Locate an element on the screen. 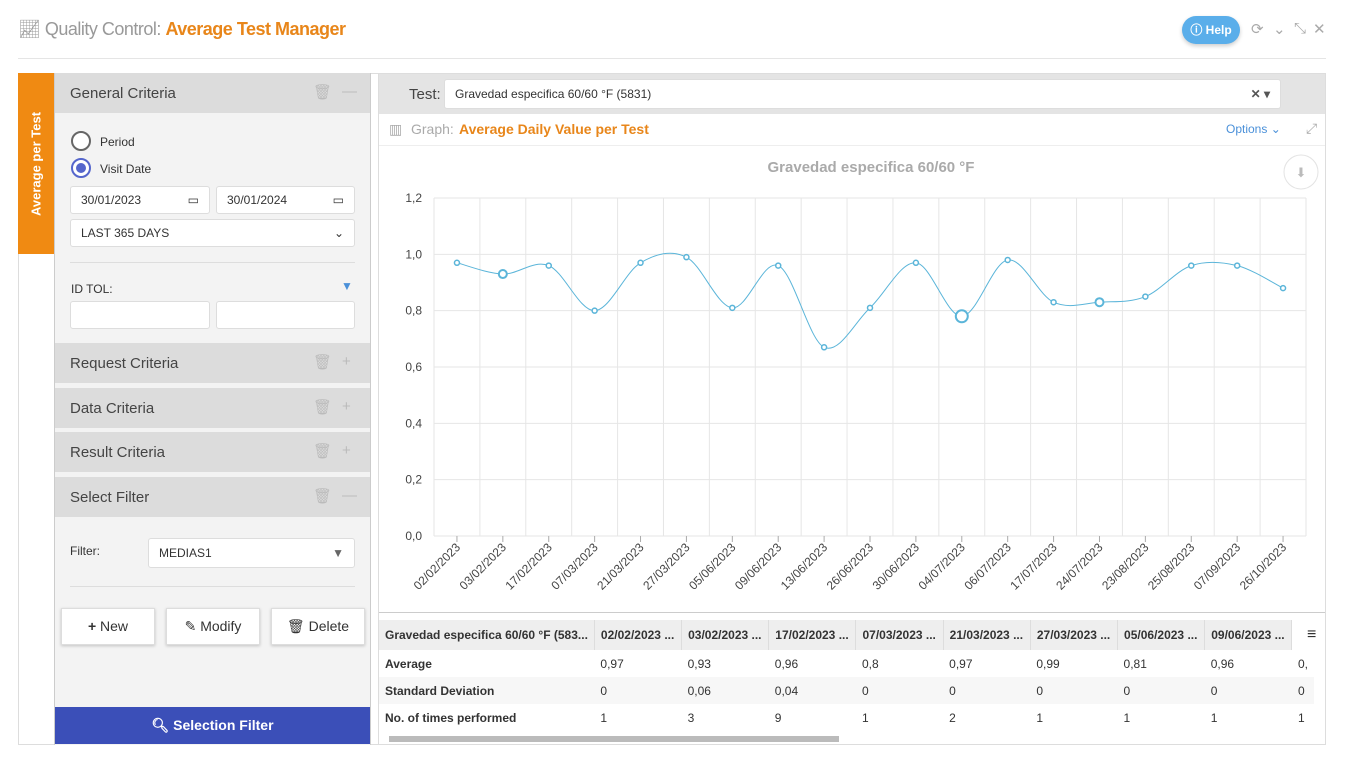  options-button: Options ⌄ is located at coordinates (1253, 129).